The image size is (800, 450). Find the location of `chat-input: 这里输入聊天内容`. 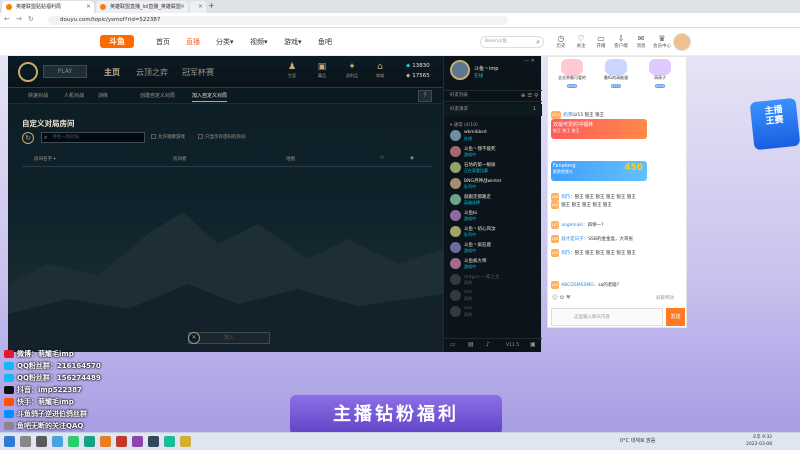

chat-input: 这里输入聊天内容 is located at coordinates (607, 317).